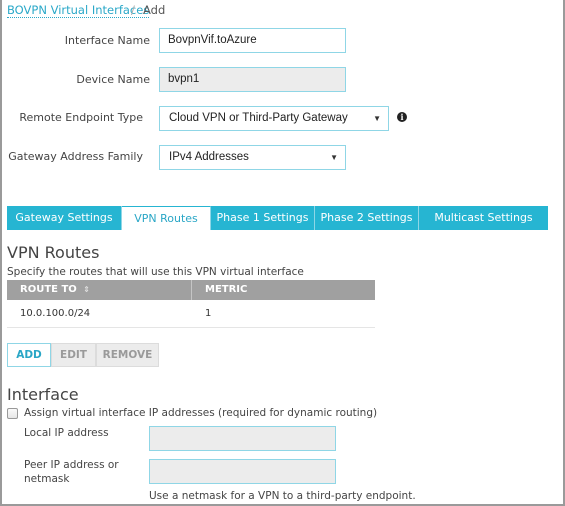  I want to click on tab-gateway-settings: Gateway Settings, so click(64, 218).